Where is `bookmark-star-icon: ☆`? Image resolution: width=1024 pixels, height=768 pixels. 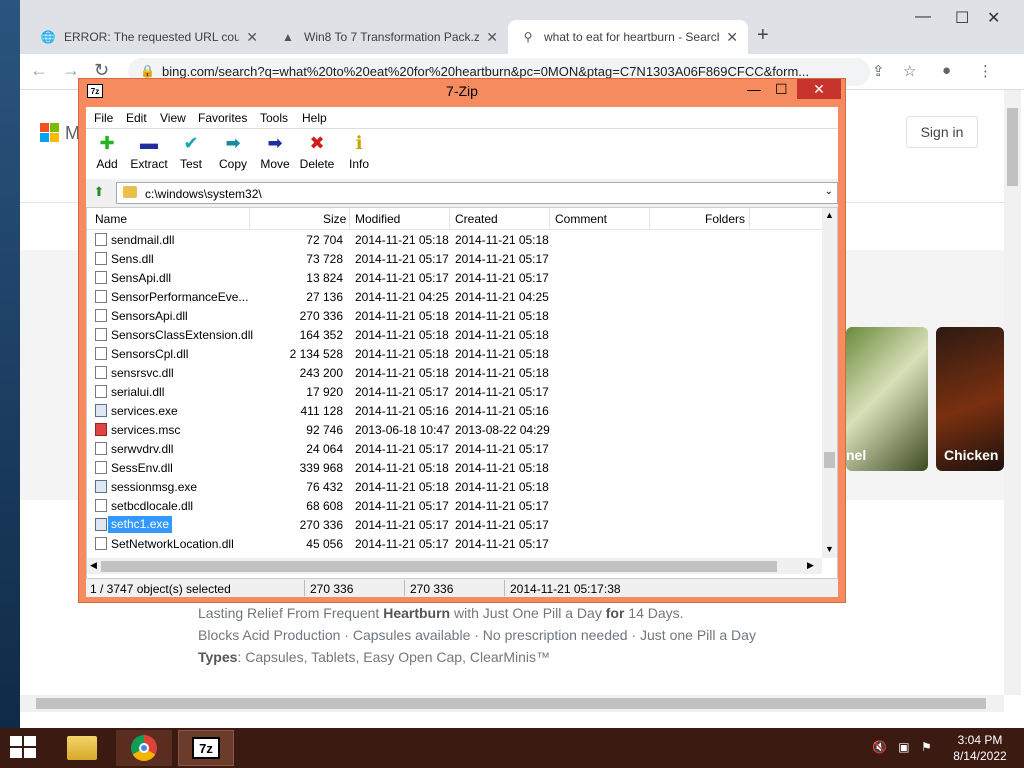 bookmark-star-icon: ☆ is located at coordinates (909, 71).